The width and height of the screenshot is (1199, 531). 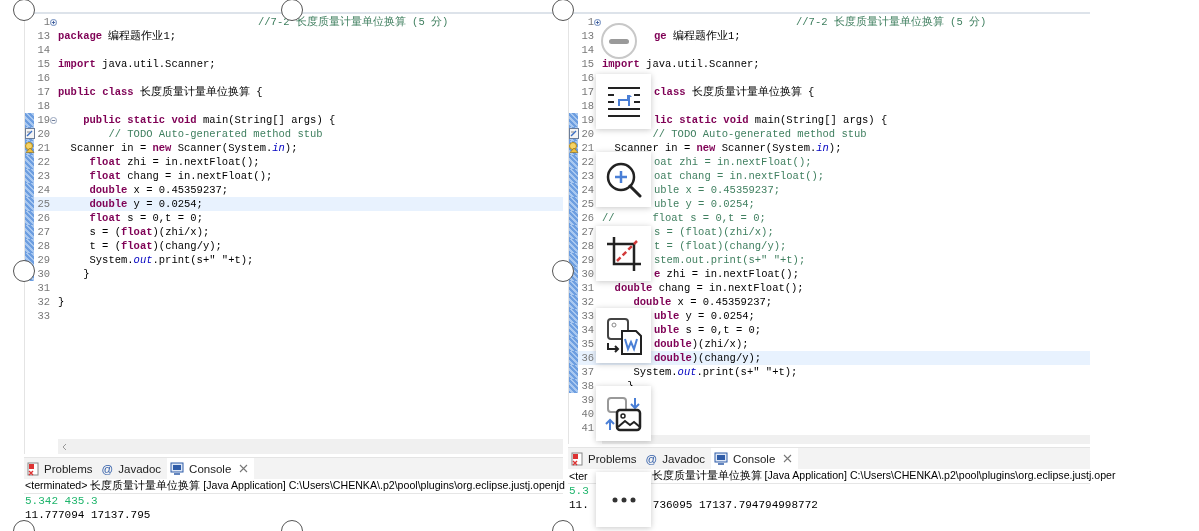 What do you see at coordinates (177, 468) in the screenshot?
I see `console-icon` at bounding box center [177, 468].